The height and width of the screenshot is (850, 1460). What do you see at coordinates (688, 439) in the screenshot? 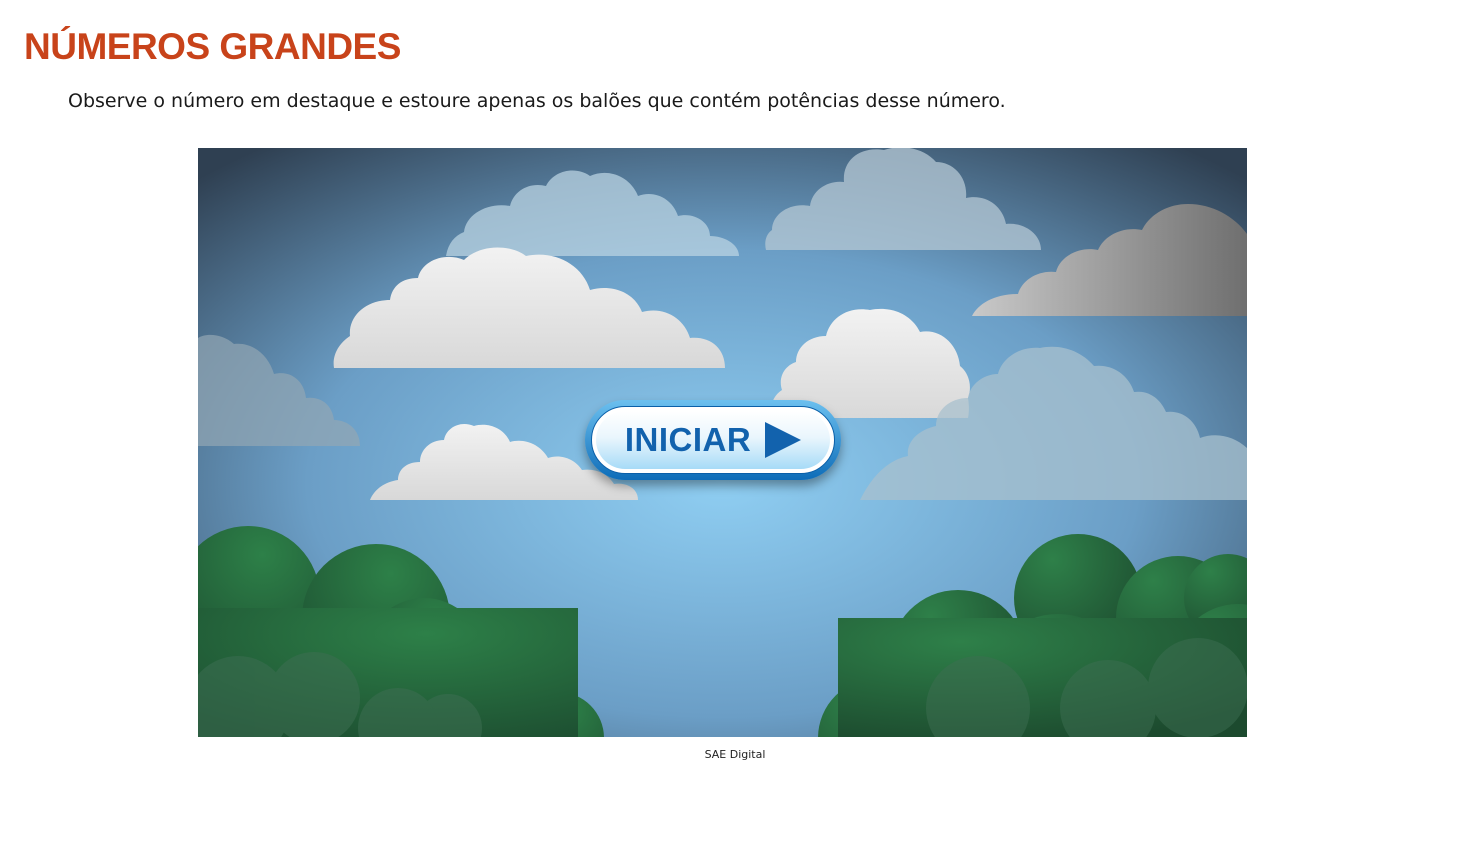
I see `start-button-label: INICIAR` at bounding box center [688, 439].